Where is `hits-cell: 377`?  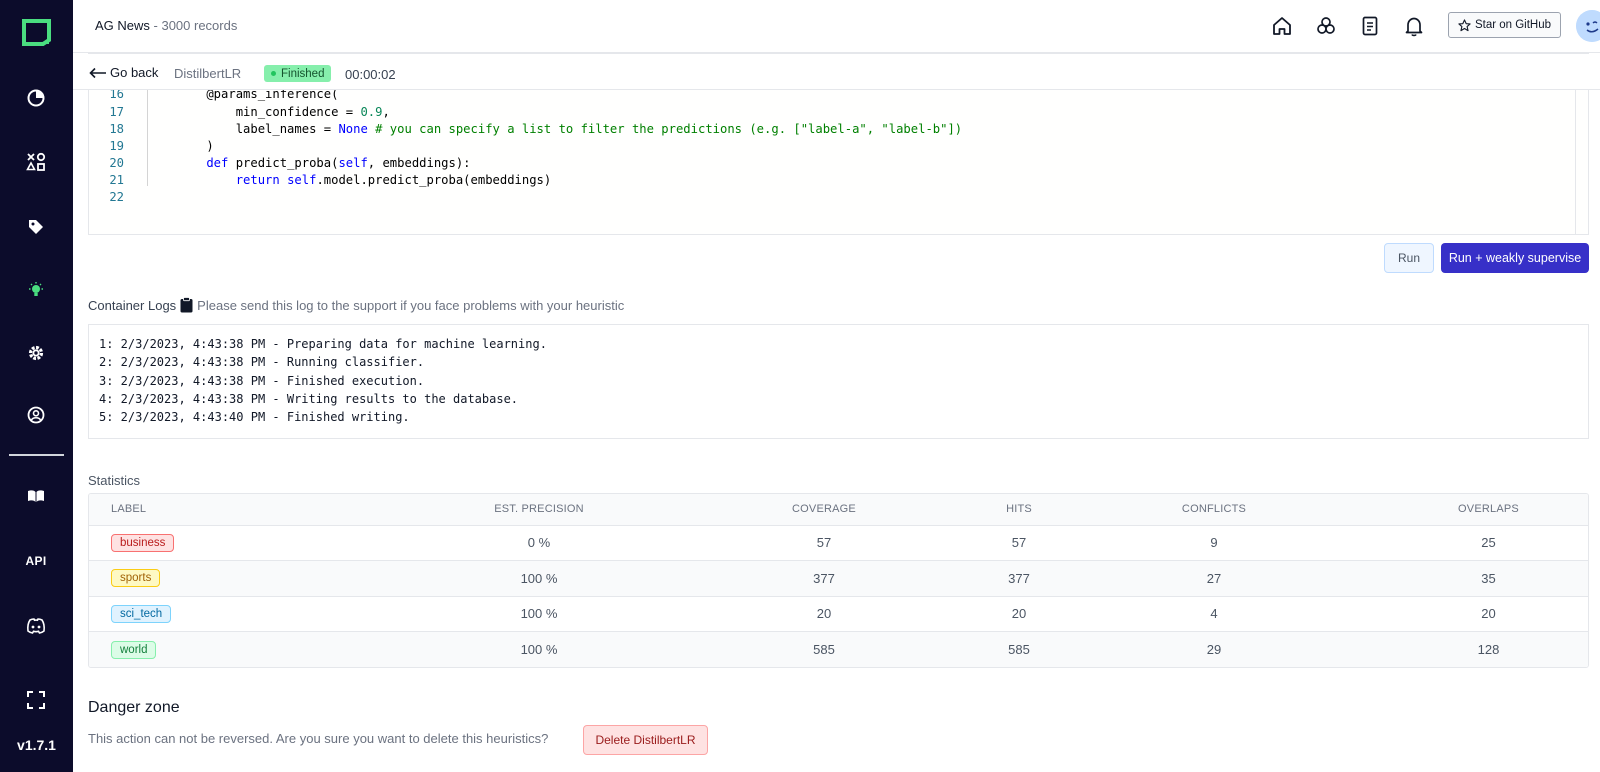
hits-cell: 377 is located at coordinates (1019, 578).